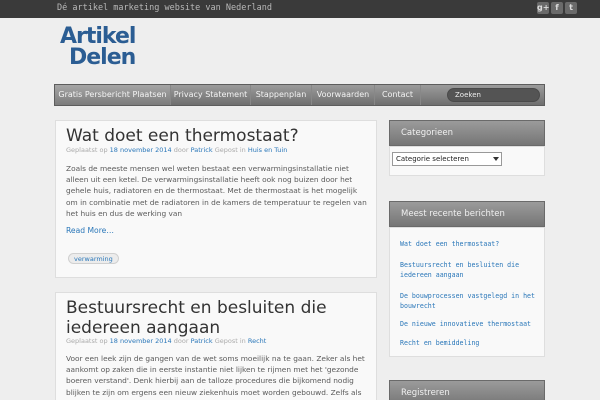 The width and height of the screenshot is (600, 400). What do you see at coordinates (93, 258) in the screenshot?
I see `post-tag: verwarming` at bounding box center [93, 258].